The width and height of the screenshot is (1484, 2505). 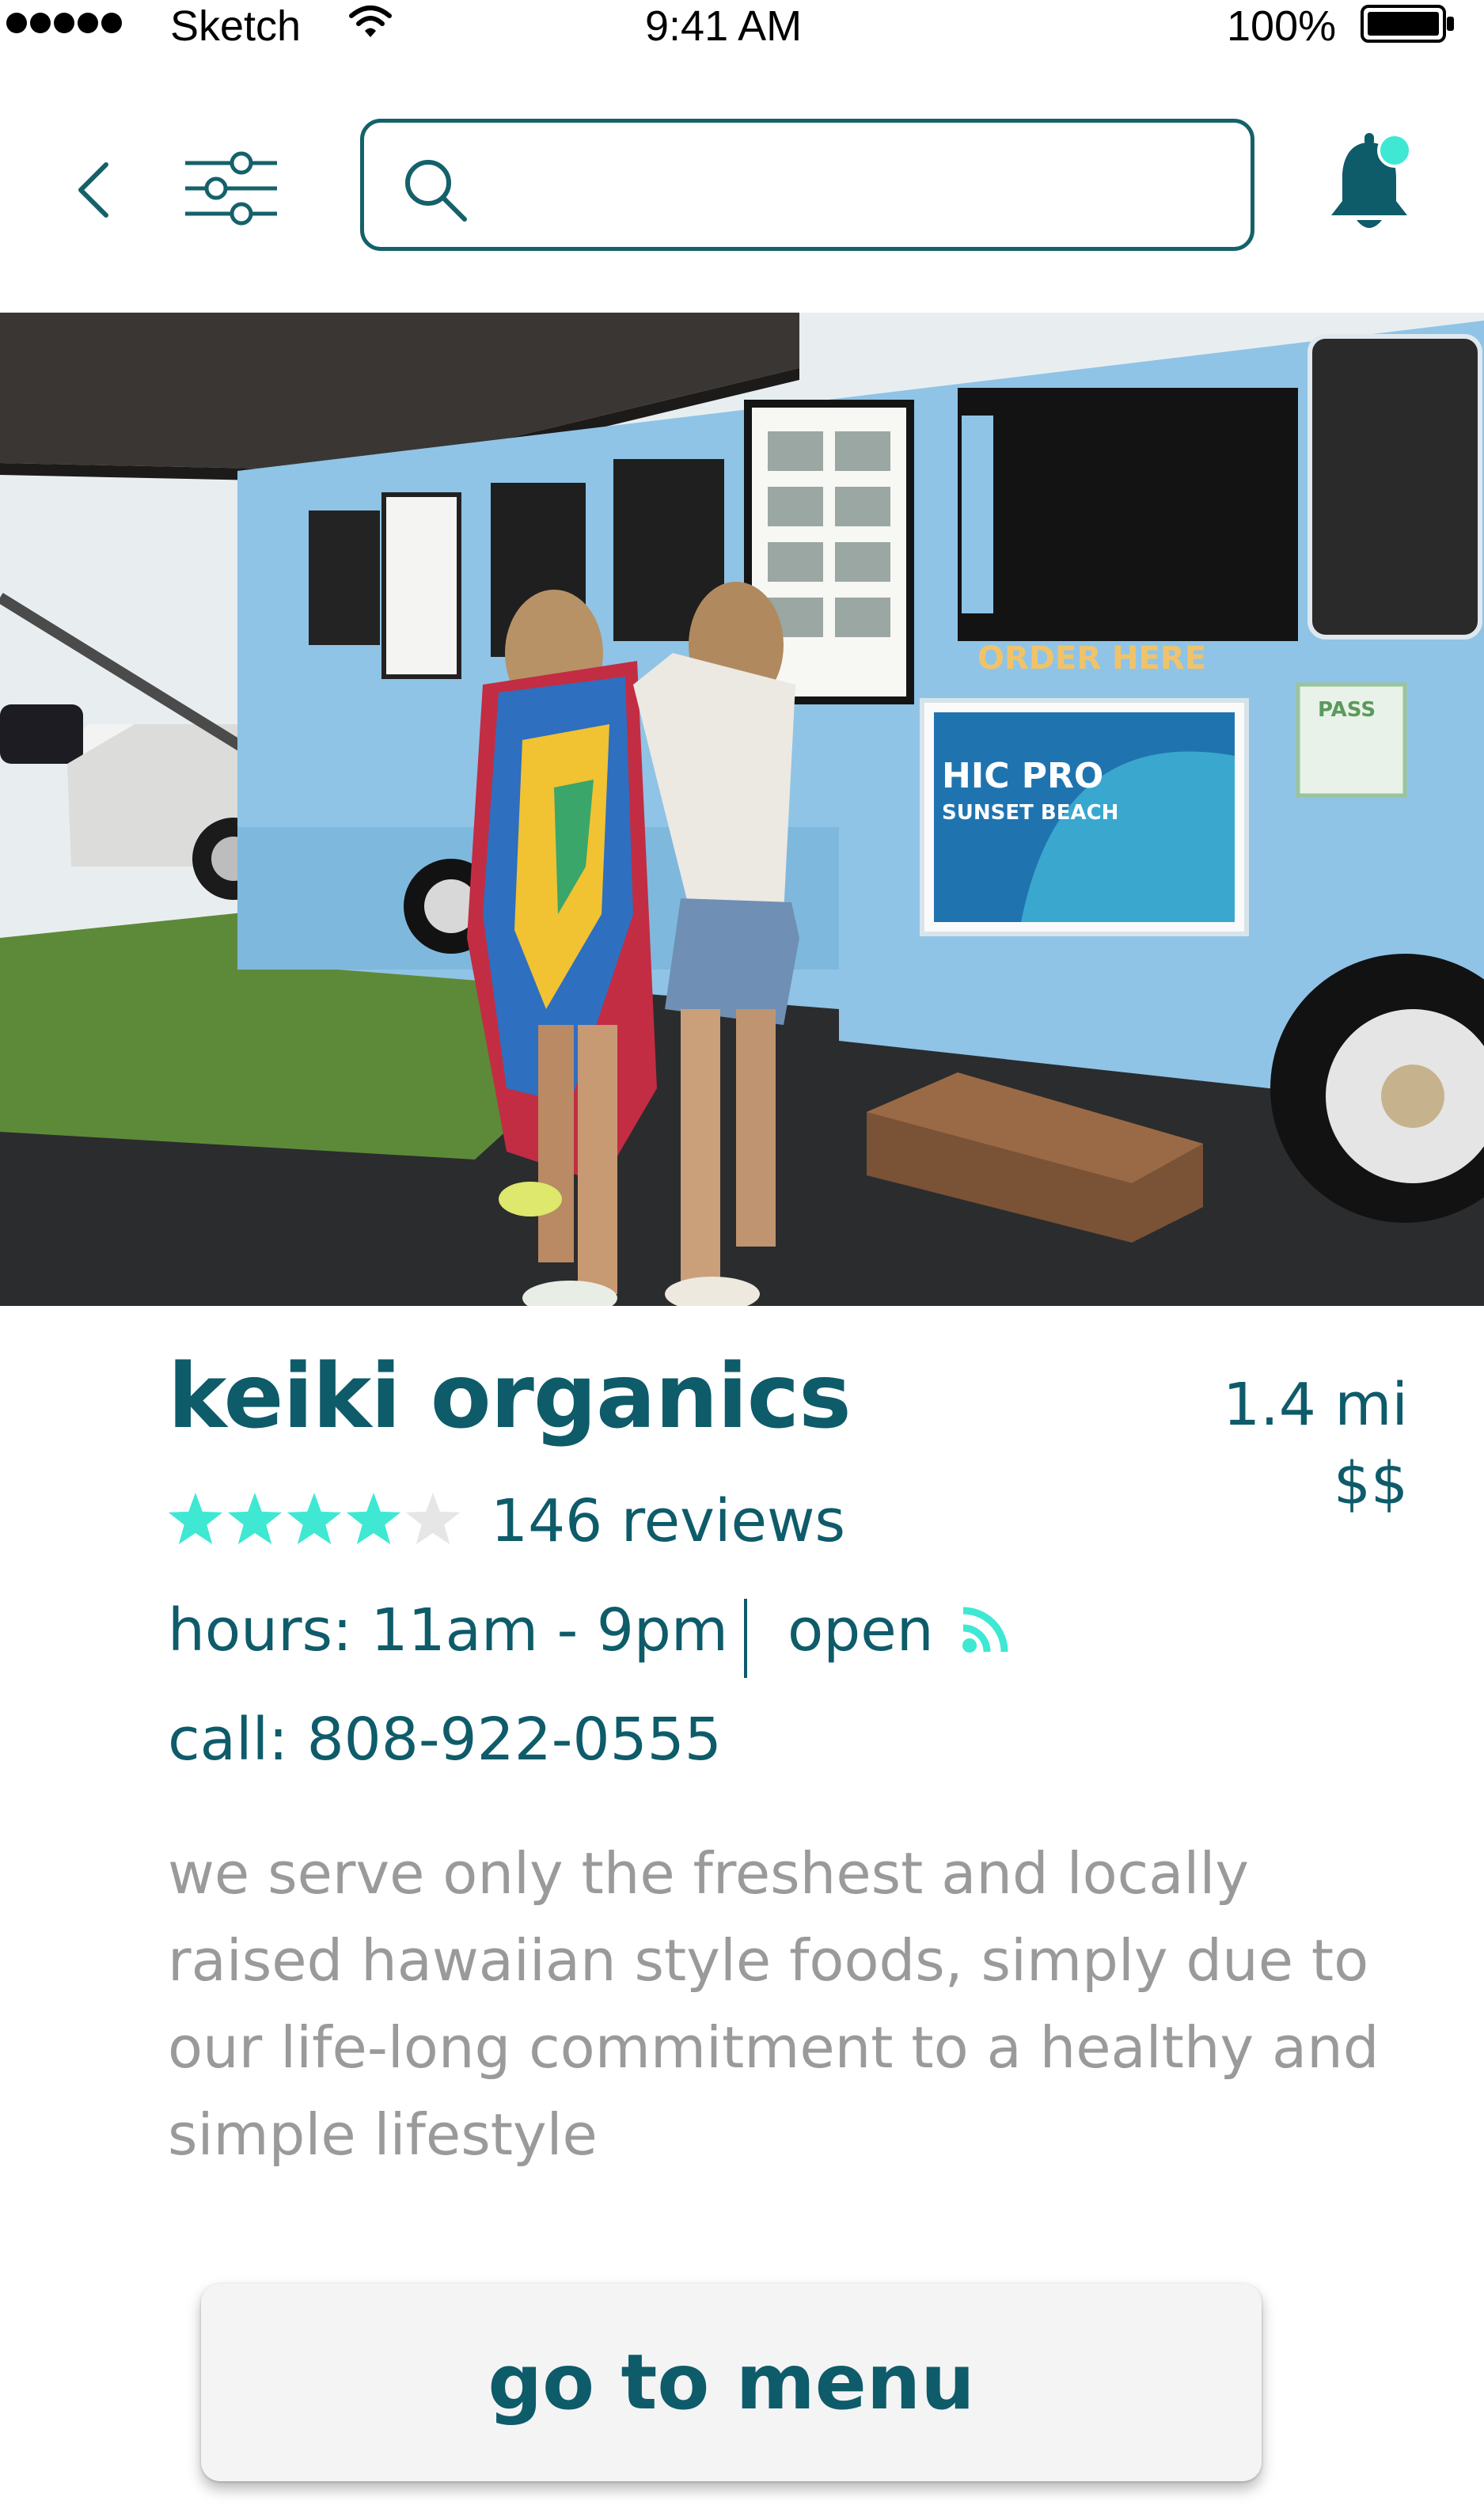 I want to click on restaurant-name: keiki organics, so click(x=510, y=1396).